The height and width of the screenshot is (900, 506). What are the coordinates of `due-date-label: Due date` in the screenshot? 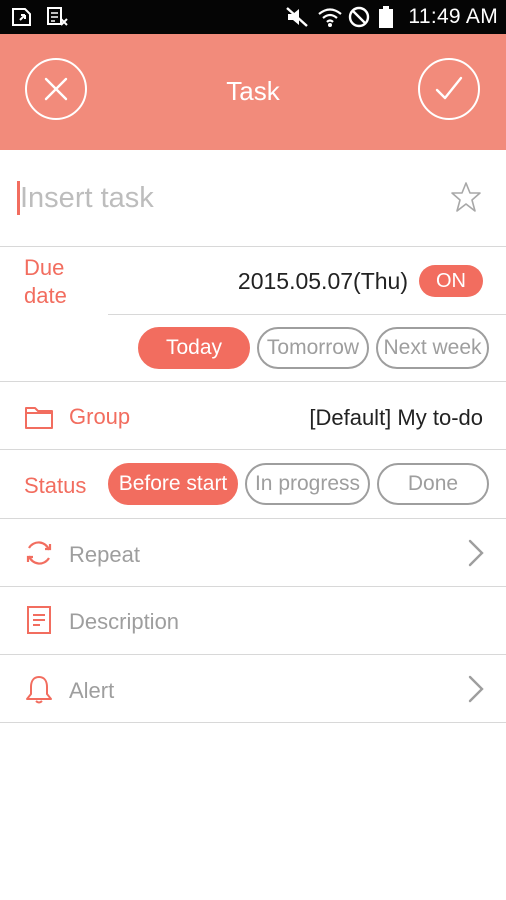 It's located at (45, 281).